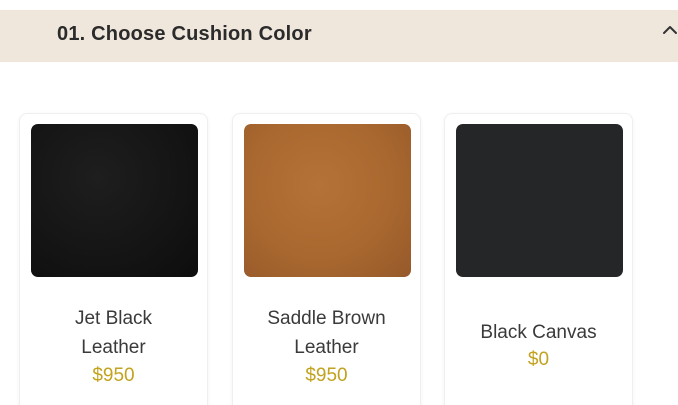 This screenshot has width=678, height=405. Describe the element at coordinates (113, 318) in the screenshot. I see `option-name: Jet Black` at that location.